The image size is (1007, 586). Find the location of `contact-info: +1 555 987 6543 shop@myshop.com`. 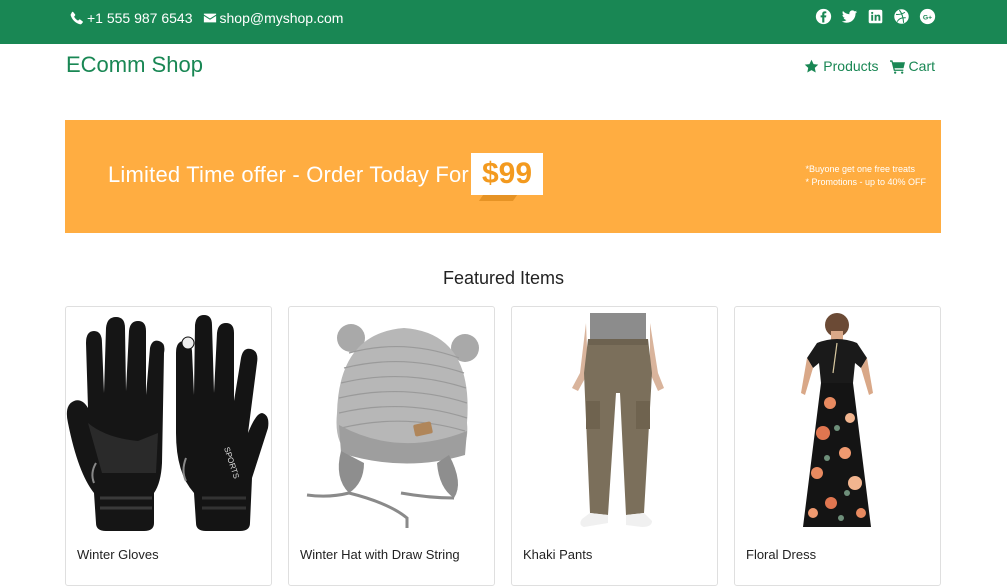

contact-info: +1 555 987 6543 shop@myshop.com is located at coordinates (206, 18).